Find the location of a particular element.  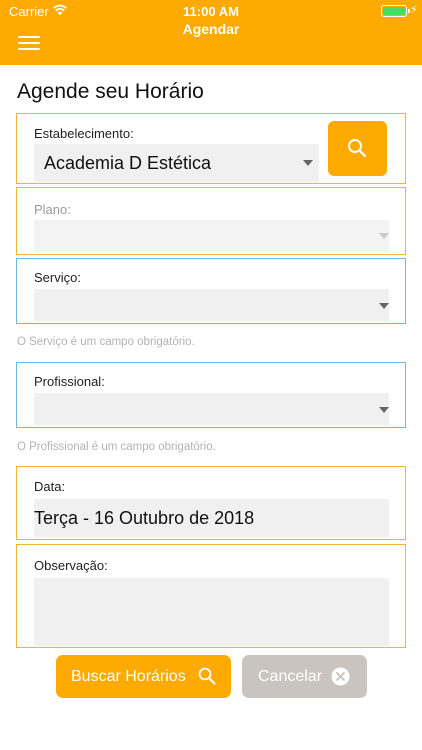

clock: 11:00 AM is located at coordinates (211, 11).